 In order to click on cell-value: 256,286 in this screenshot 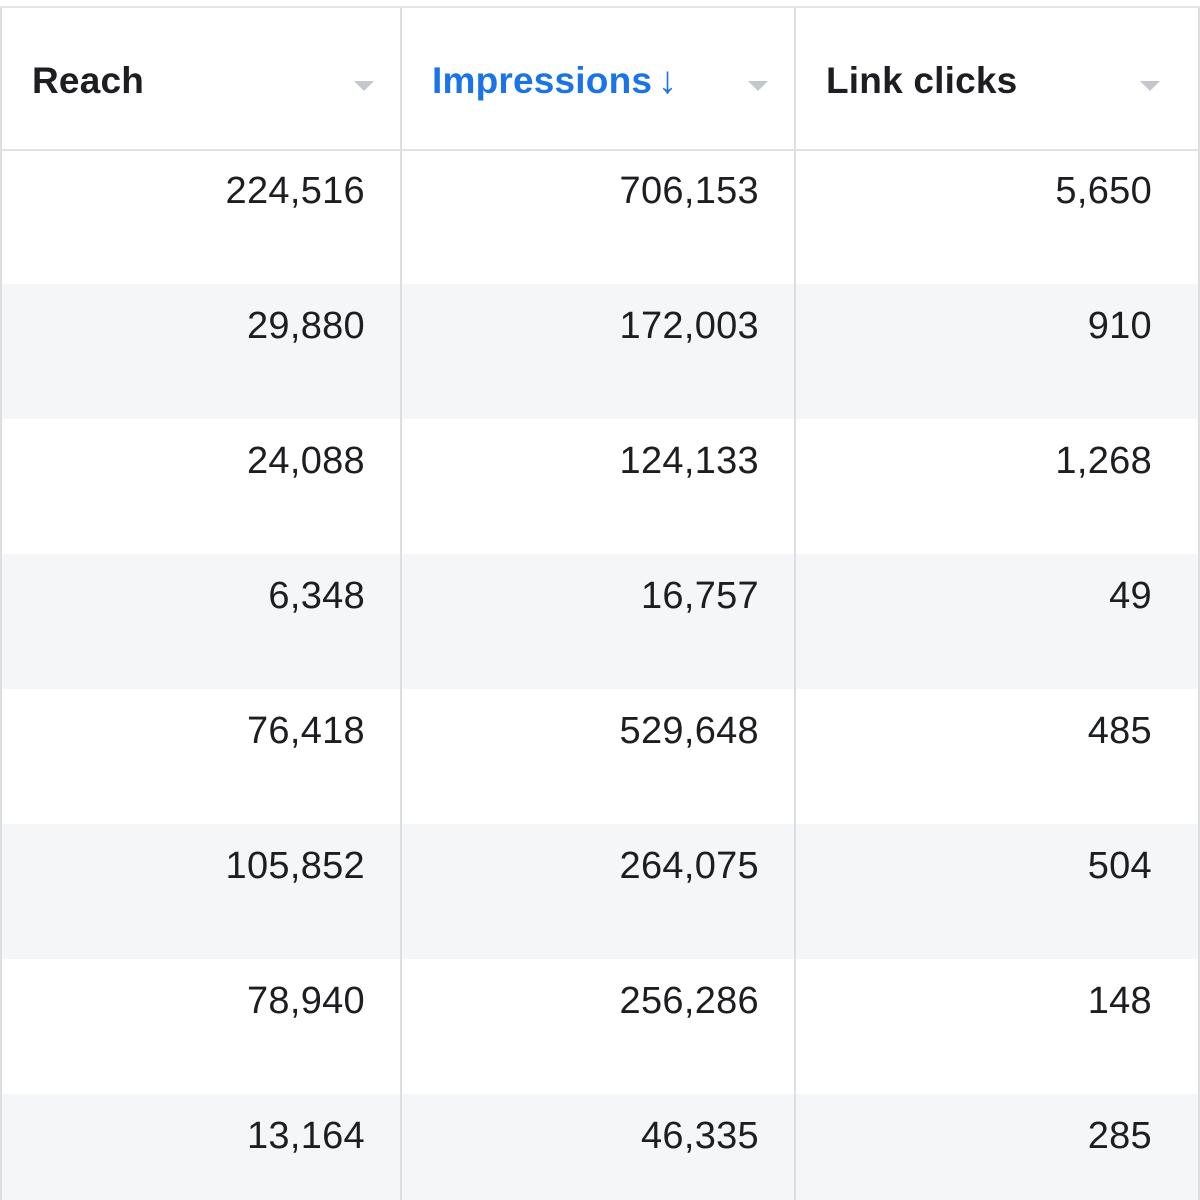, I will do `click(689, 1001)`.